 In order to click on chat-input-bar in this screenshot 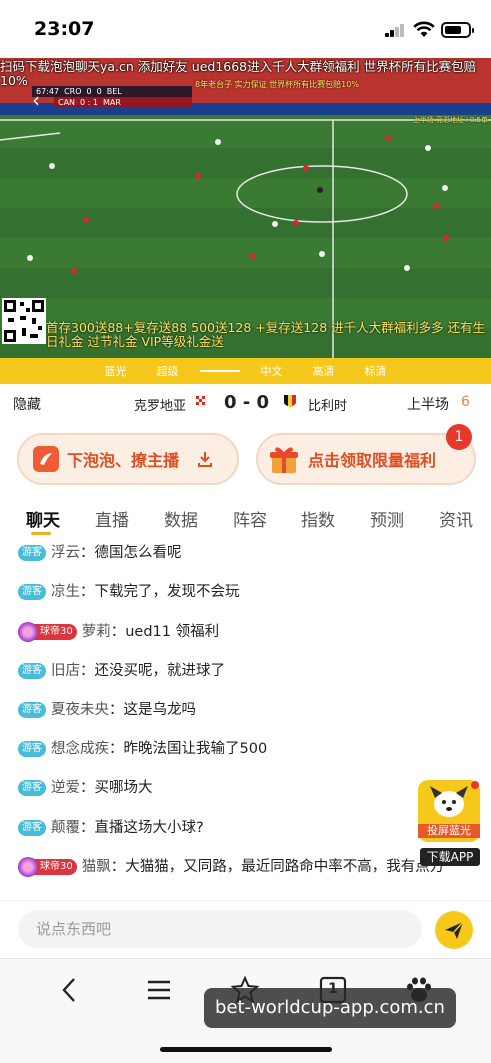, I will do `click(245, 929)`.